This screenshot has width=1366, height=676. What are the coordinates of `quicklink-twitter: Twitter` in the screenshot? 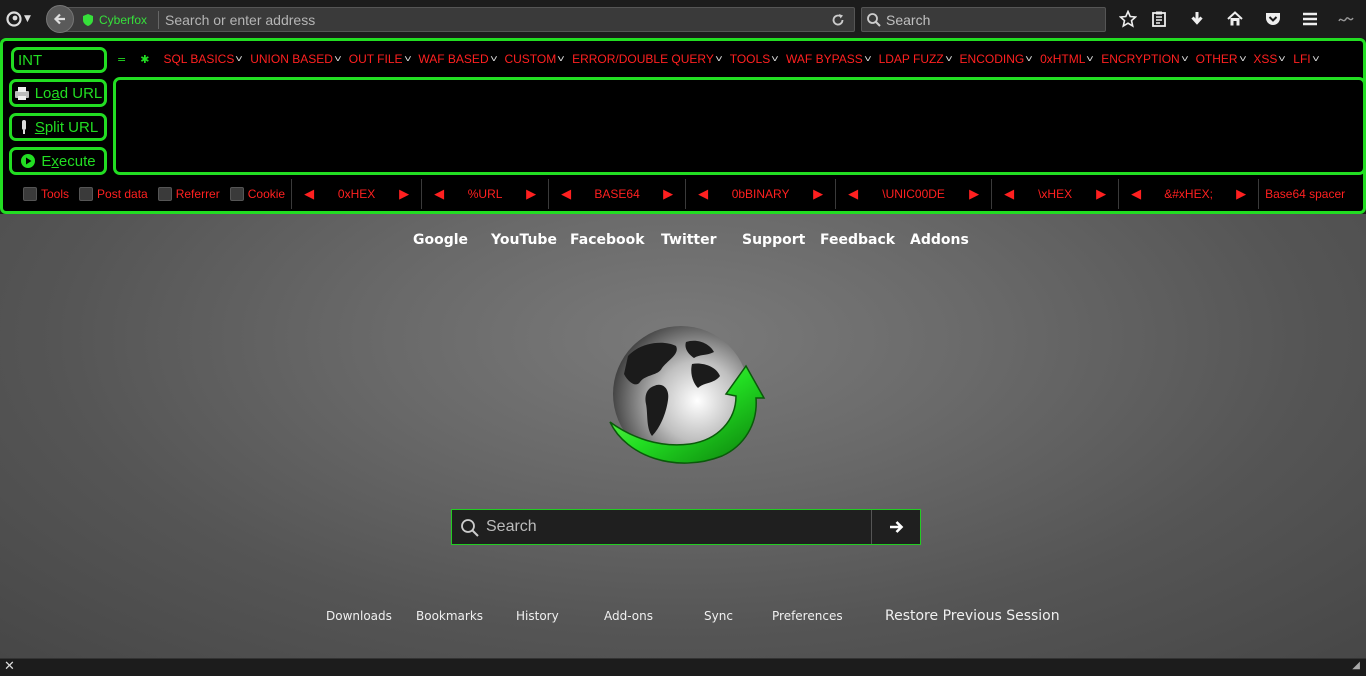 It's located at (689, 240).